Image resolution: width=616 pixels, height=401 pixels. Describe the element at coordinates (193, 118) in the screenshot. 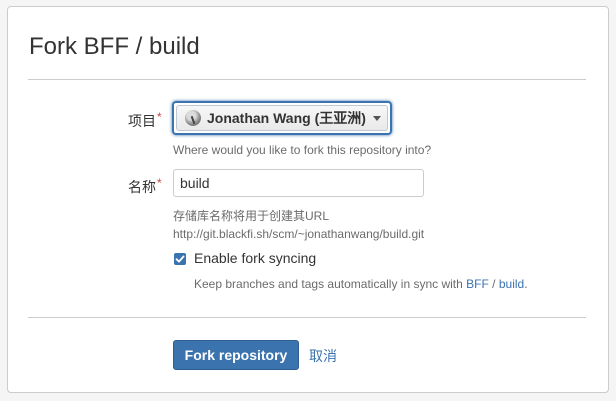

I see `avatar` at that location.